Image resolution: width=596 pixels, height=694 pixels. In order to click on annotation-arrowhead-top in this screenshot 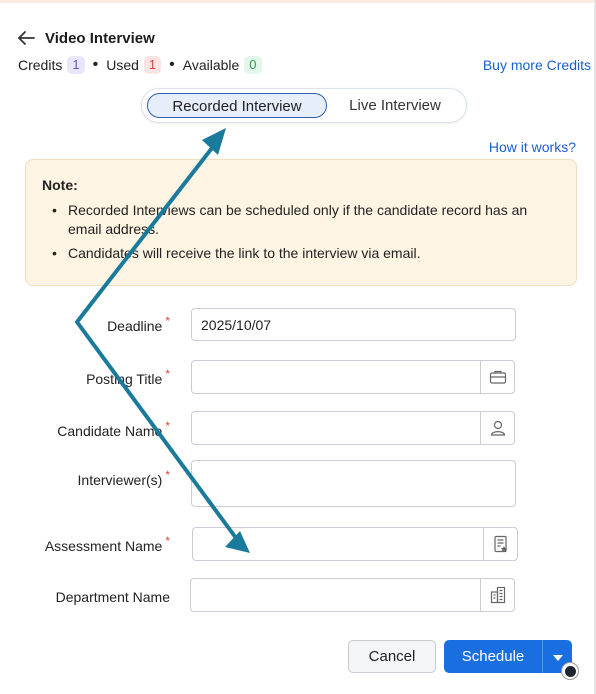, I will do `click(214, 141)`.